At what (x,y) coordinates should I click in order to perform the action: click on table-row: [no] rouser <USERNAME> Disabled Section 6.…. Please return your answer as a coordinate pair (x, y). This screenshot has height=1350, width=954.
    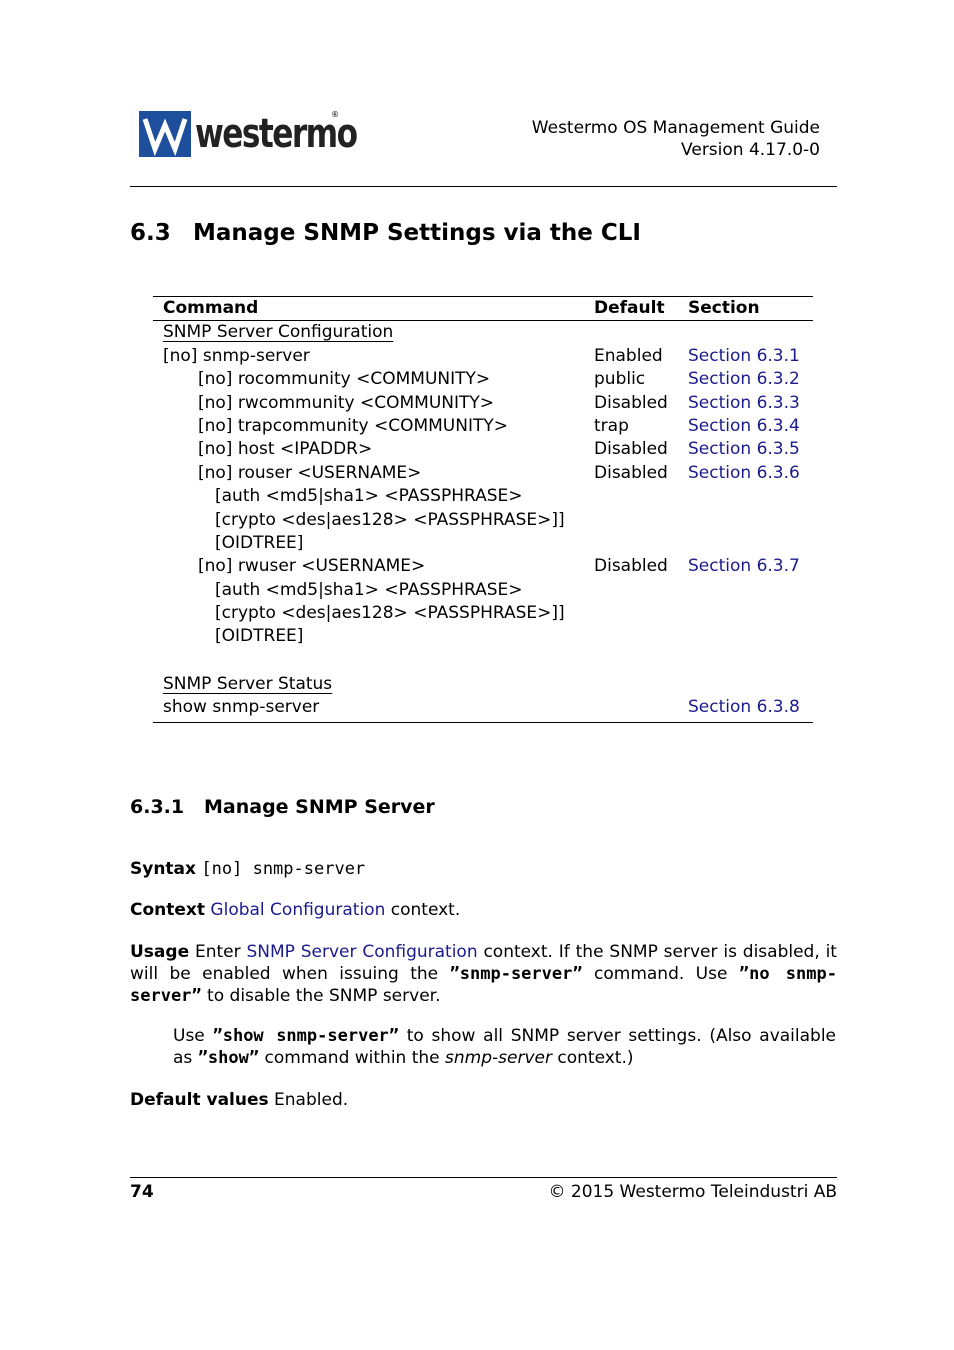
    Looking at the image, I should click on (483, 473).